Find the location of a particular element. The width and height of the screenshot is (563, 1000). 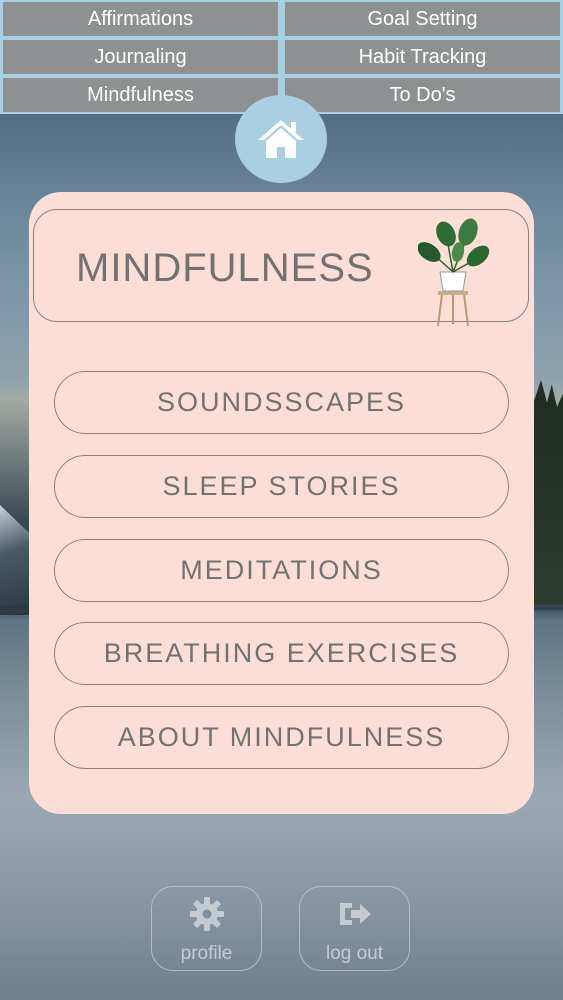

meditations-button: MEDITATIONS is located at coordinates (281, 570).